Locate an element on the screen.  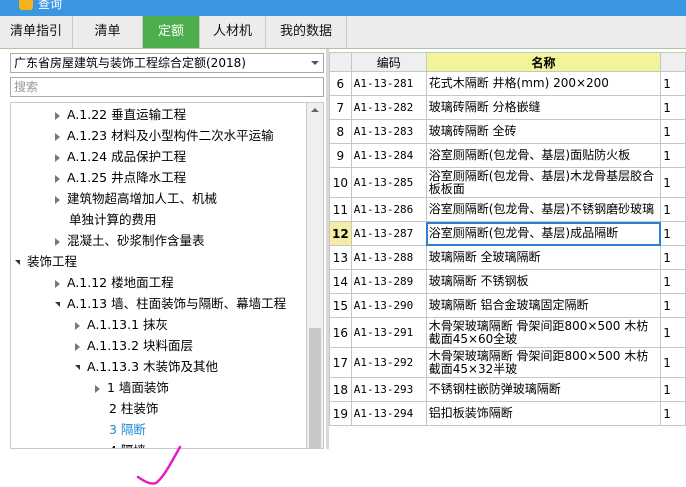
tree-node: 2 柱装饰 is located at coordinates (133, 408).